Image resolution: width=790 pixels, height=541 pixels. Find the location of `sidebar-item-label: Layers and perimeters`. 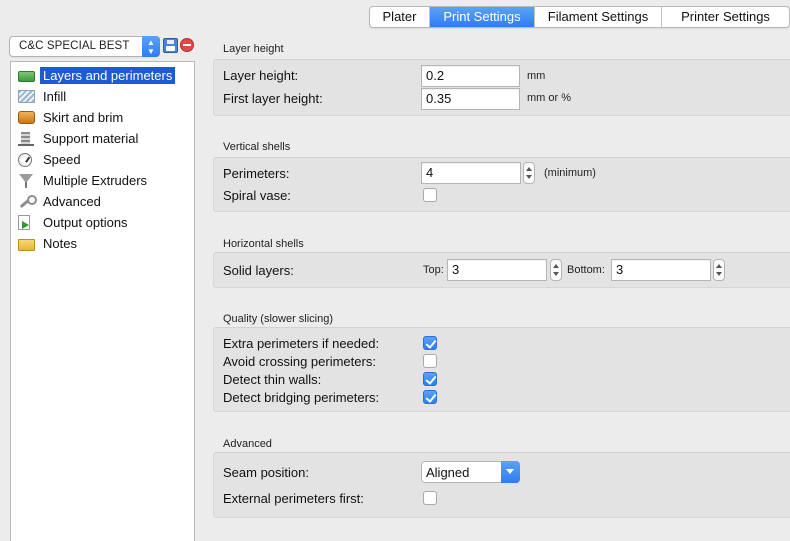

sidebar-item-label: Layers and perimeters is located at coordinates (108, 75).